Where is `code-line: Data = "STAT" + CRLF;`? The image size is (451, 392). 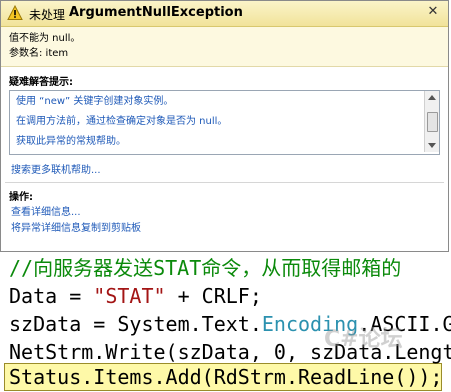
code-line: Data = "STAT" + CRLF; is located at coordinates (135, 296).